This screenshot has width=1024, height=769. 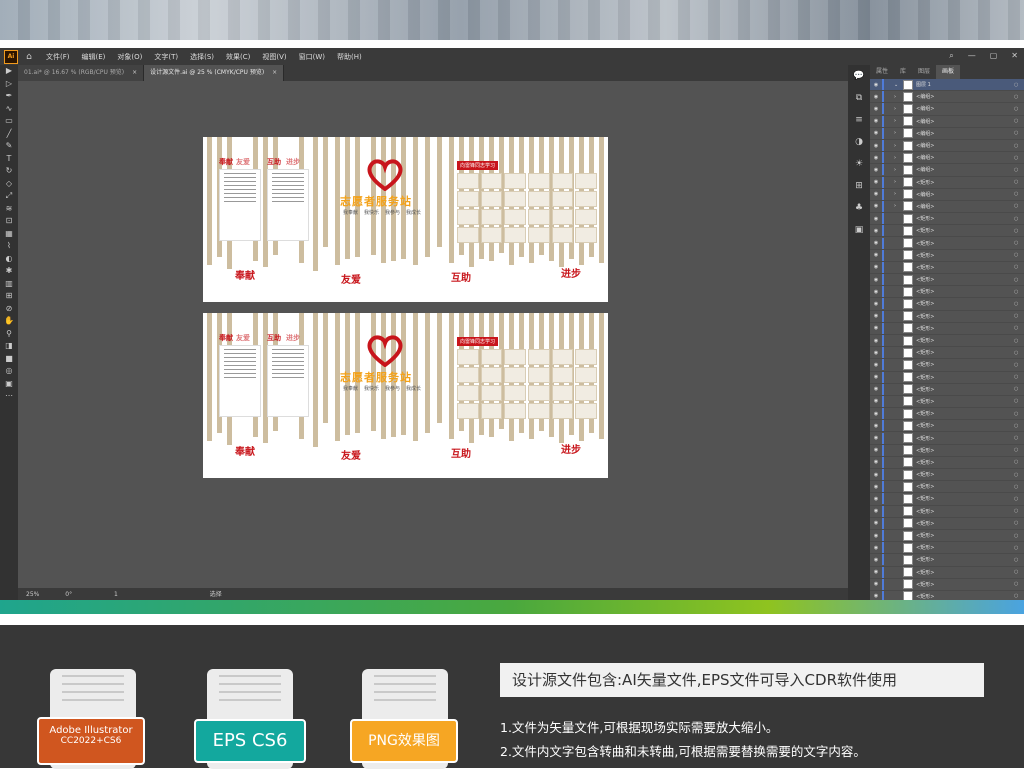 What do you see at coordinates (859, 164) in the screenshot?
I see `sun-icon: ☀` at bounding box center [859, 164].